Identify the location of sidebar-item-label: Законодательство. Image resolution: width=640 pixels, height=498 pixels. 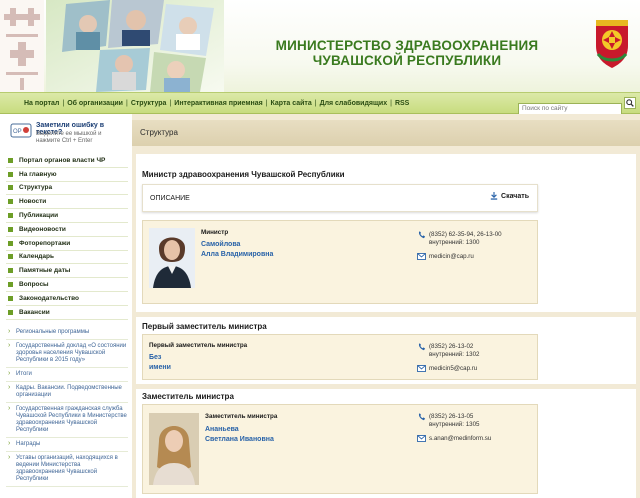
(49, 298).